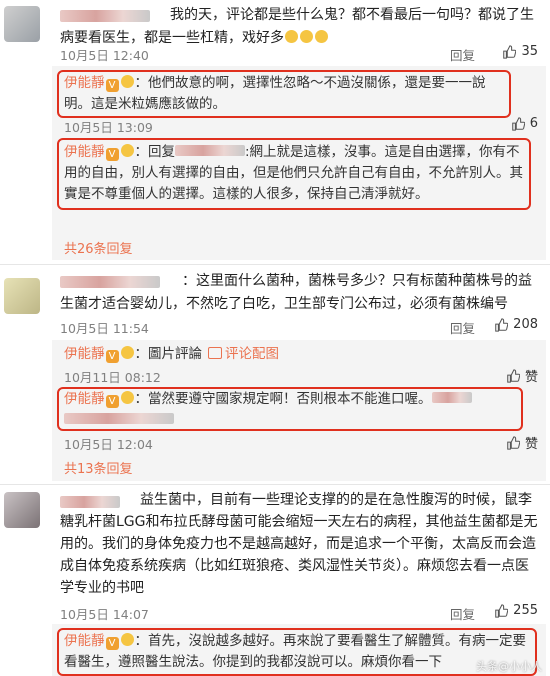  Describe the element at coordinates (104, 614) in the screenshot. I see `comment-date: 10月5日 14:07` at that location.